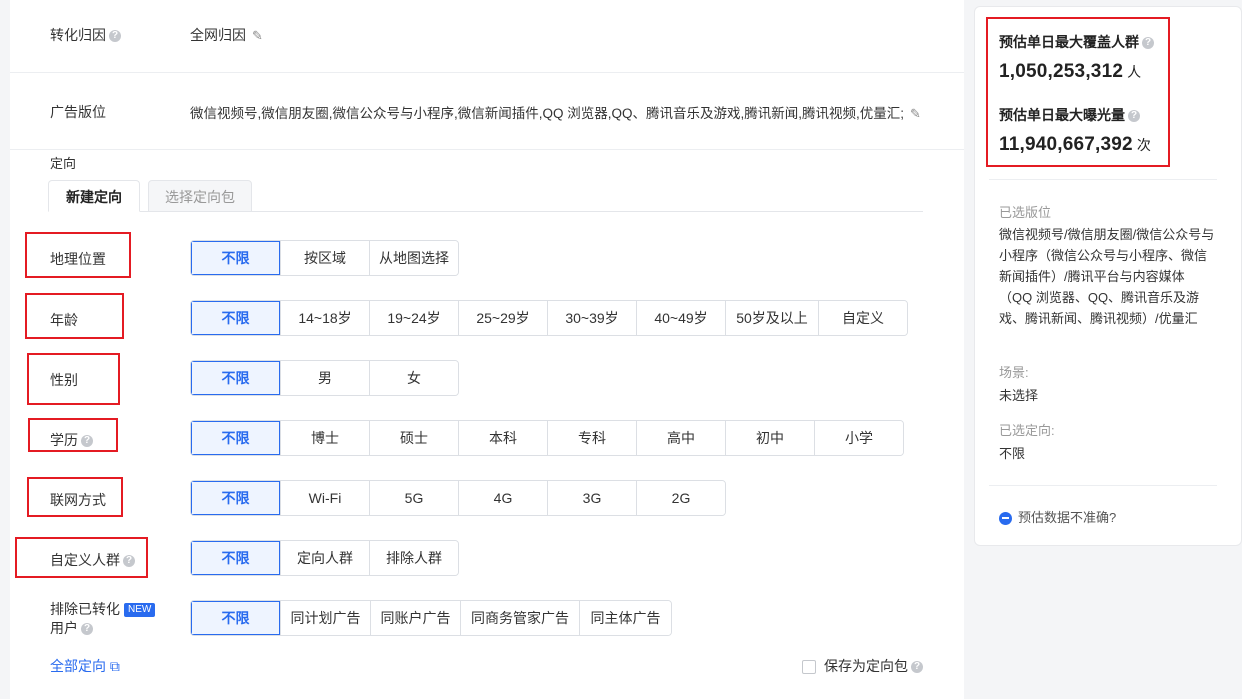 The width and height of the screenshot is (1242, 699). I want to click on exclude-option: 同账户广告, so click(415, 618).